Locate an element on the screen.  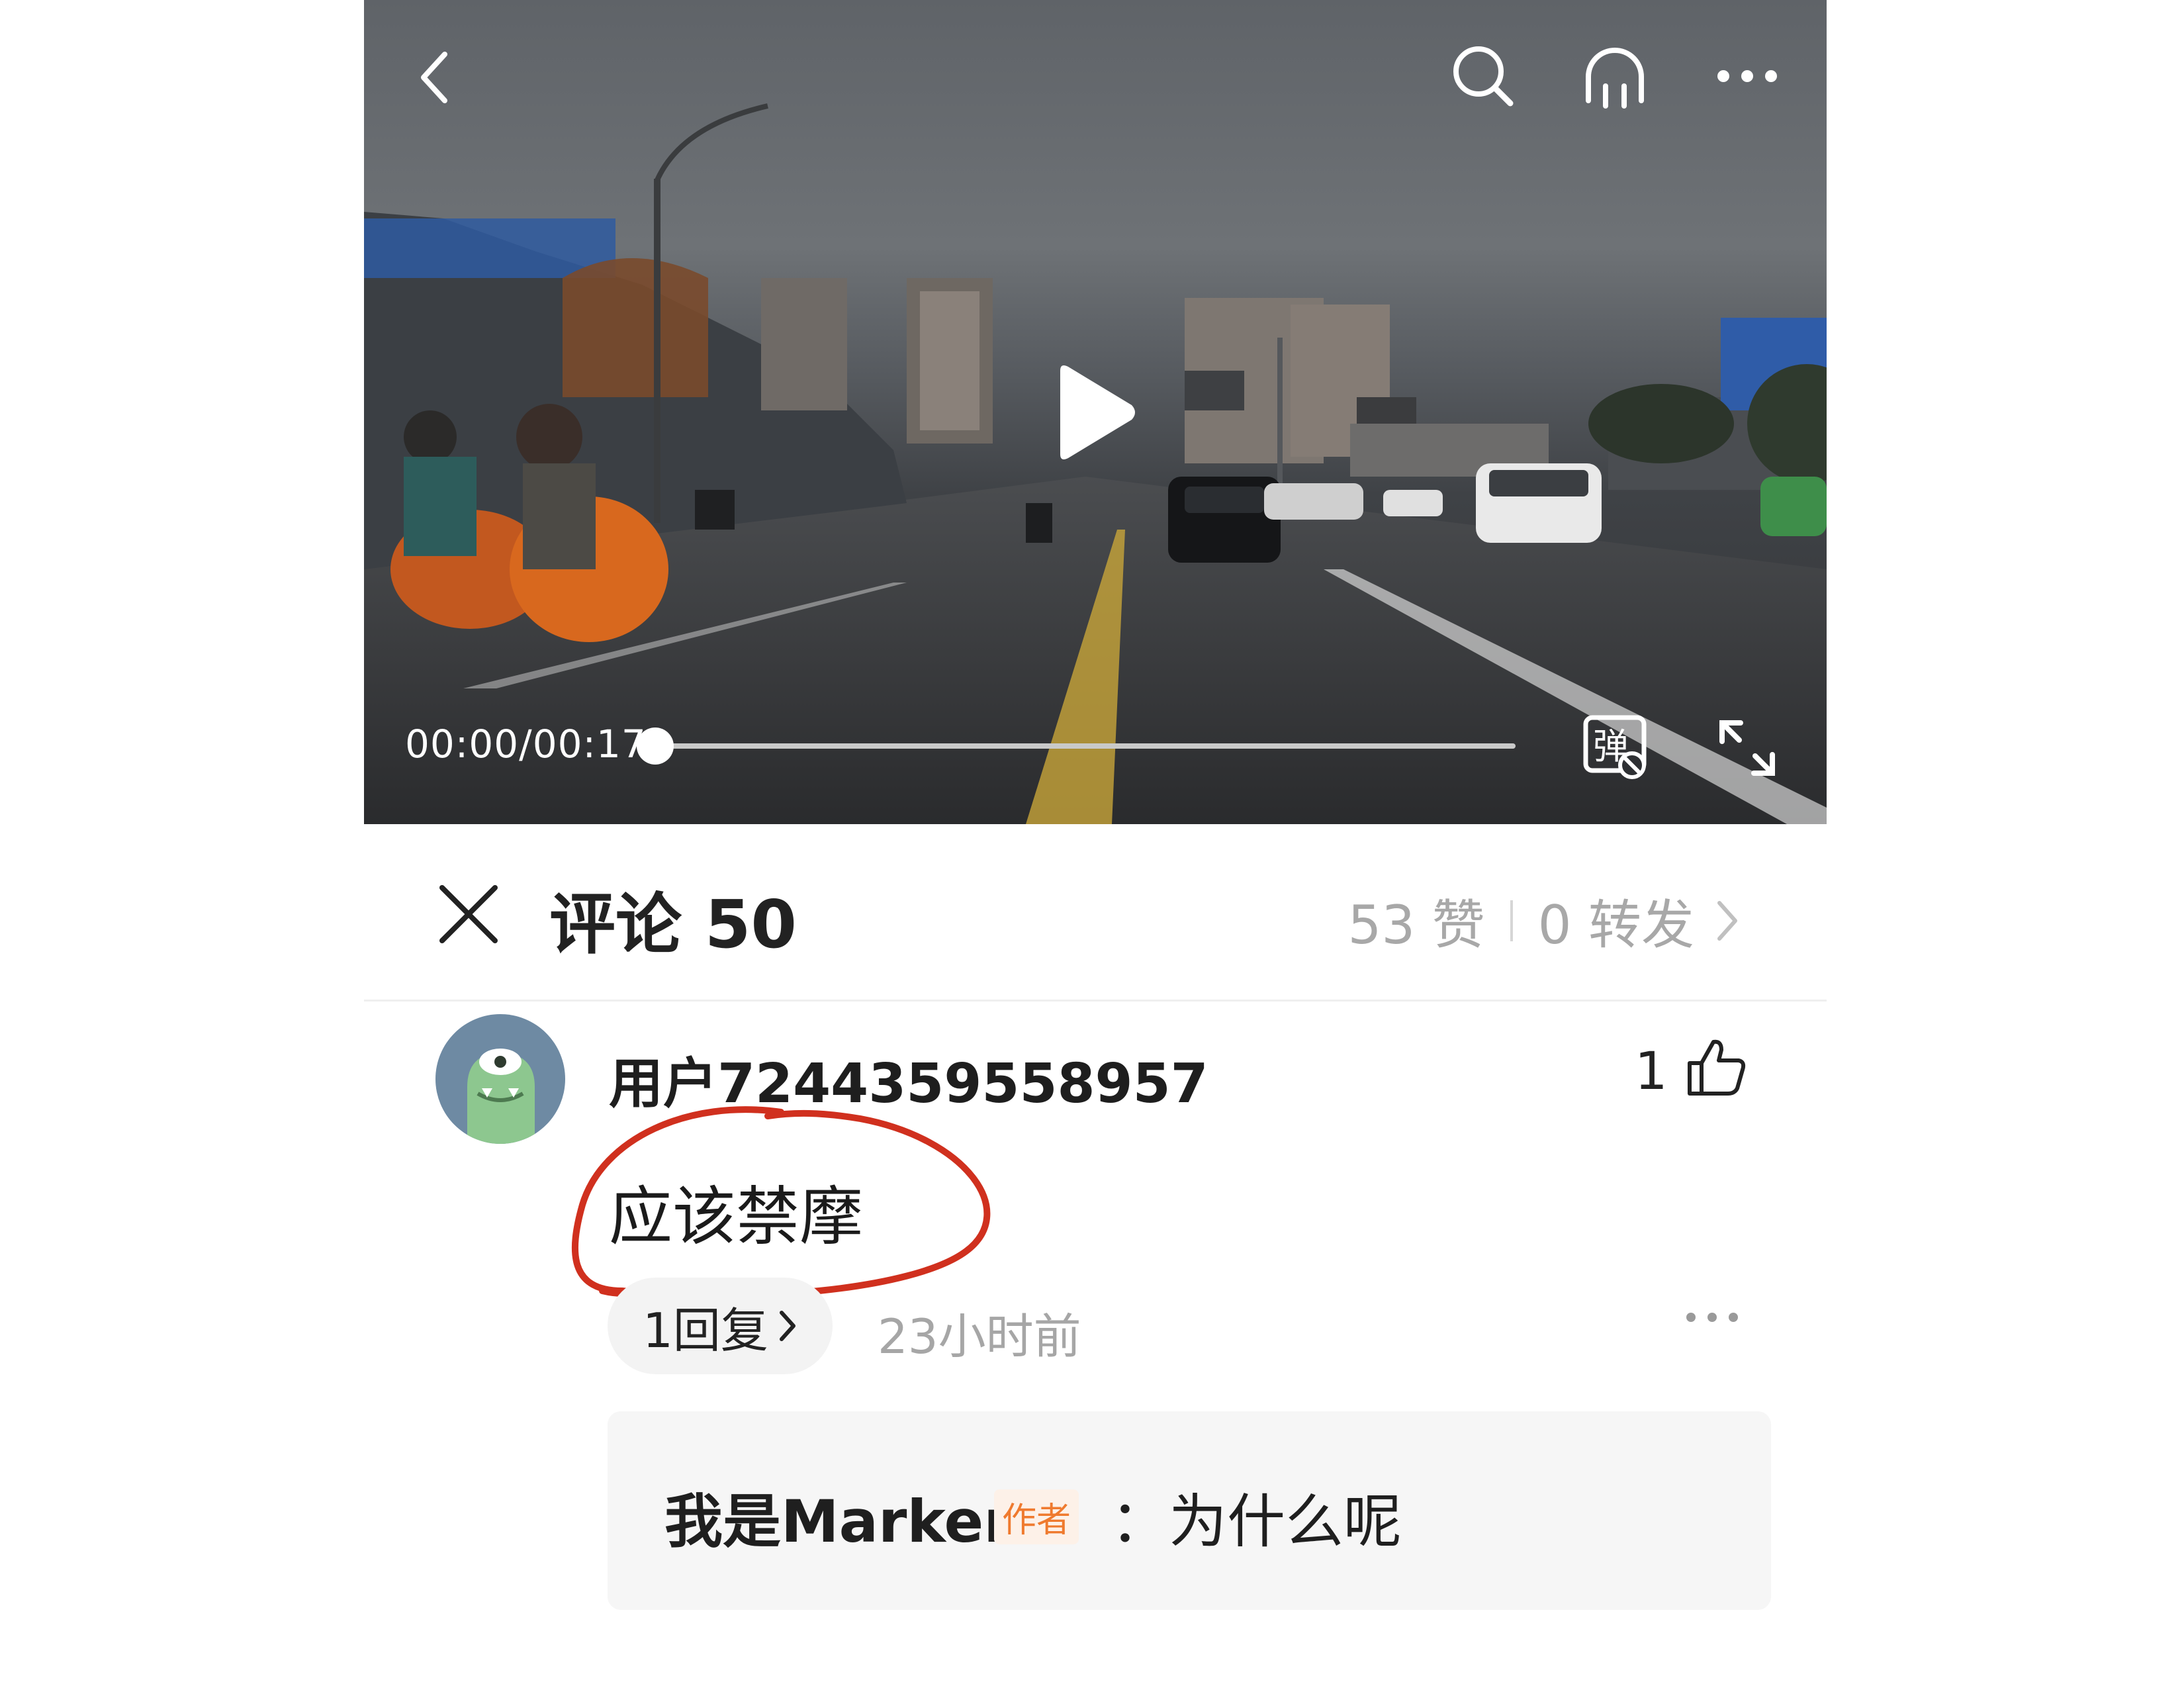
danmaku-toggle-icon: 弹 is located at coordinates (1615, 747).